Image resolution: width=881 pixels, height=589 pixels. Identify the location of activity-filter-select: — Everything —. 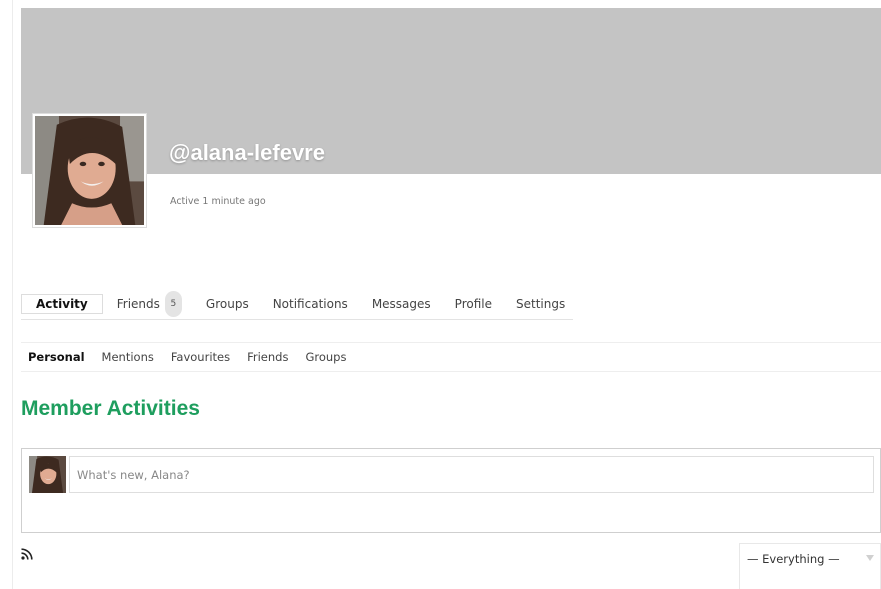
(810, 566).